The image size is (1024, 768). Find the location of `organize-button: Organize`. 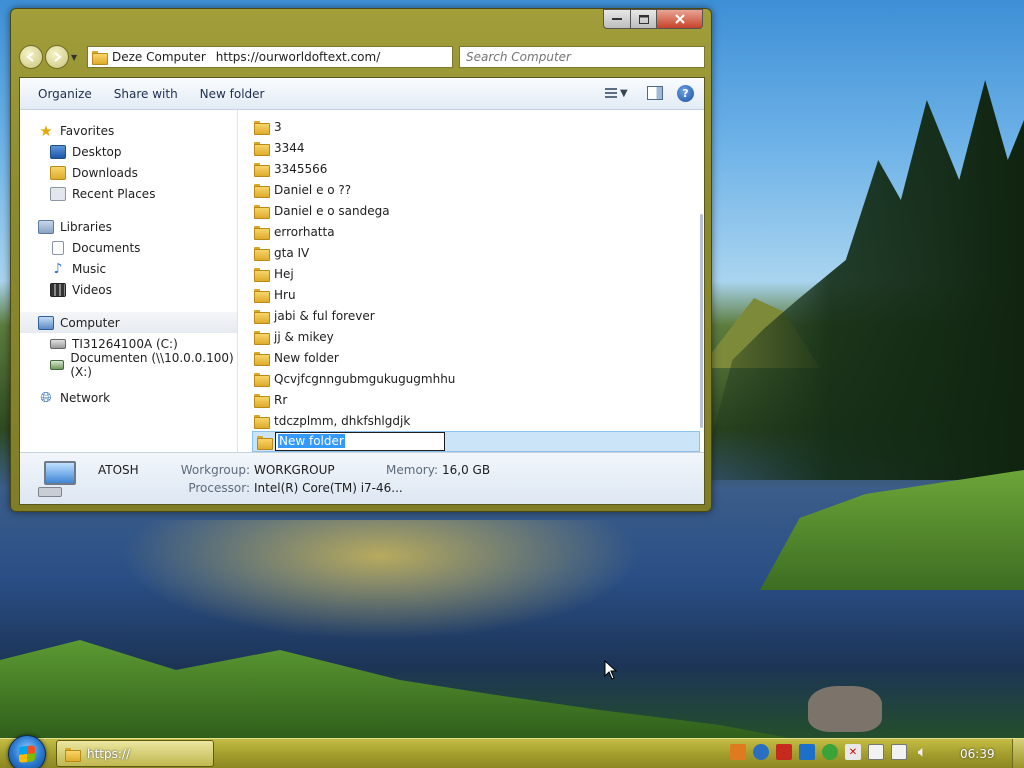

organize-button: Organize is located at coordinates (65, 94).